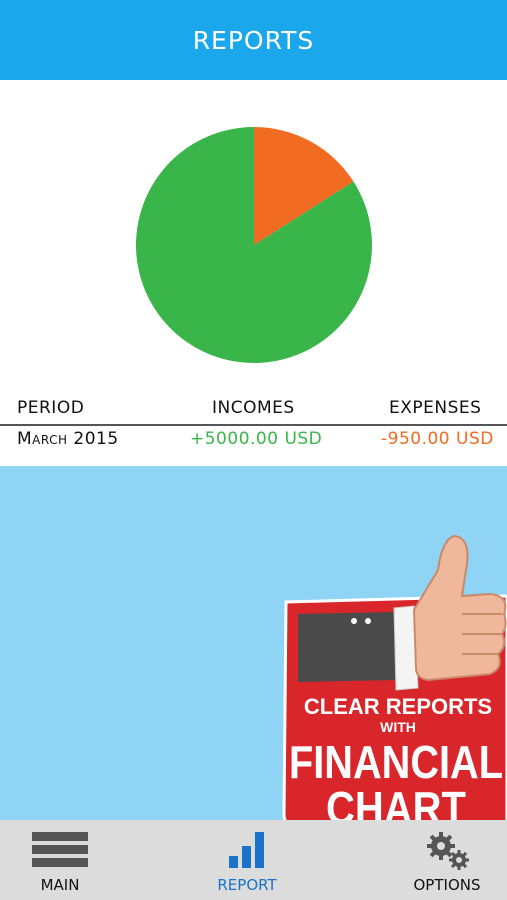 The image size is (507, 900). What do you see at coordinates (447, 885) in the screenshot?
I see `nav-options-label: OPTIONS` at bounding box center [447, 885].